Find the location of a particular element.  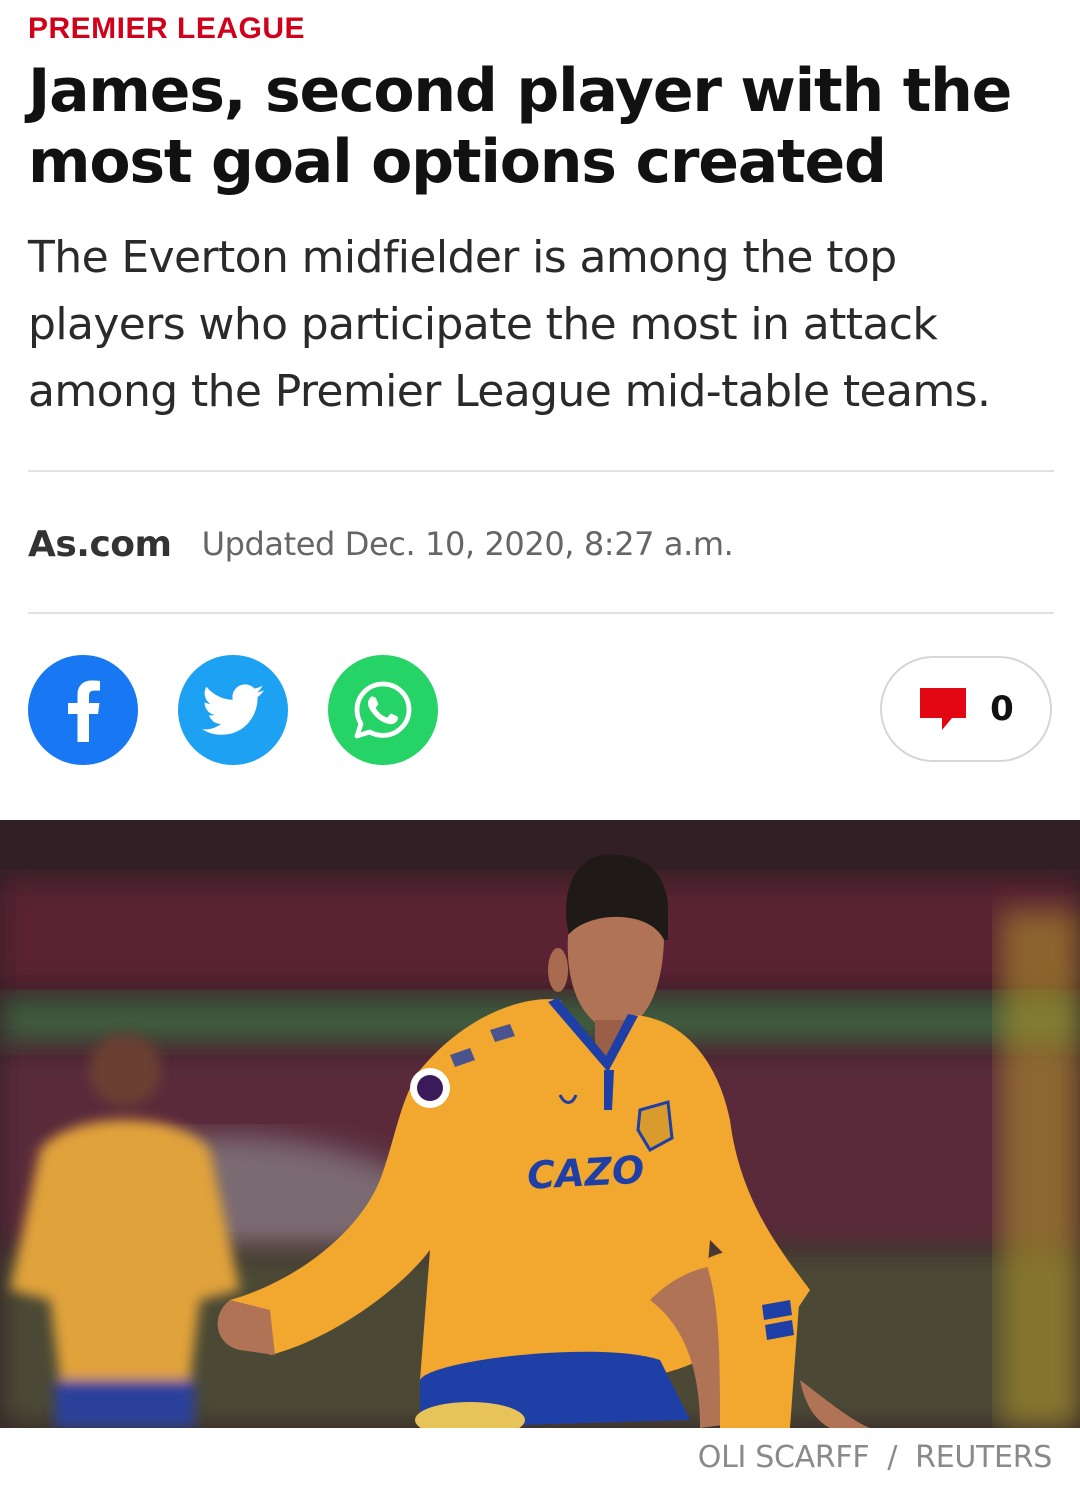

facebook-share-button is located at coordinates (83, 710).